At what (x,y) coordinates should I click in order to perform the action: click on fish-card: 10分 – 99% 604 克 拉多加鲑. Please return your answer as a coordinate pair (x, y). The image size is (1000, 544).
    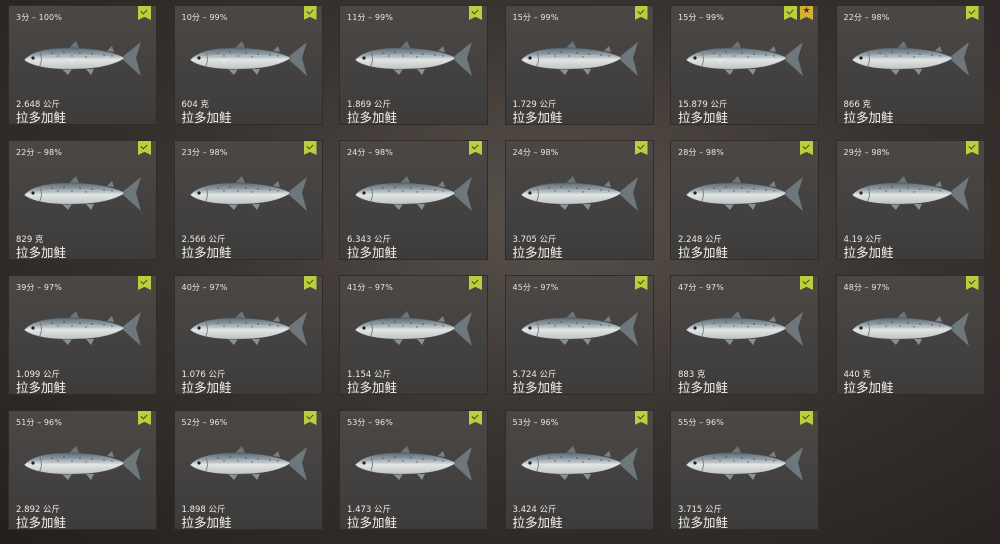
    Looking at the image, I should click on (248, 65).